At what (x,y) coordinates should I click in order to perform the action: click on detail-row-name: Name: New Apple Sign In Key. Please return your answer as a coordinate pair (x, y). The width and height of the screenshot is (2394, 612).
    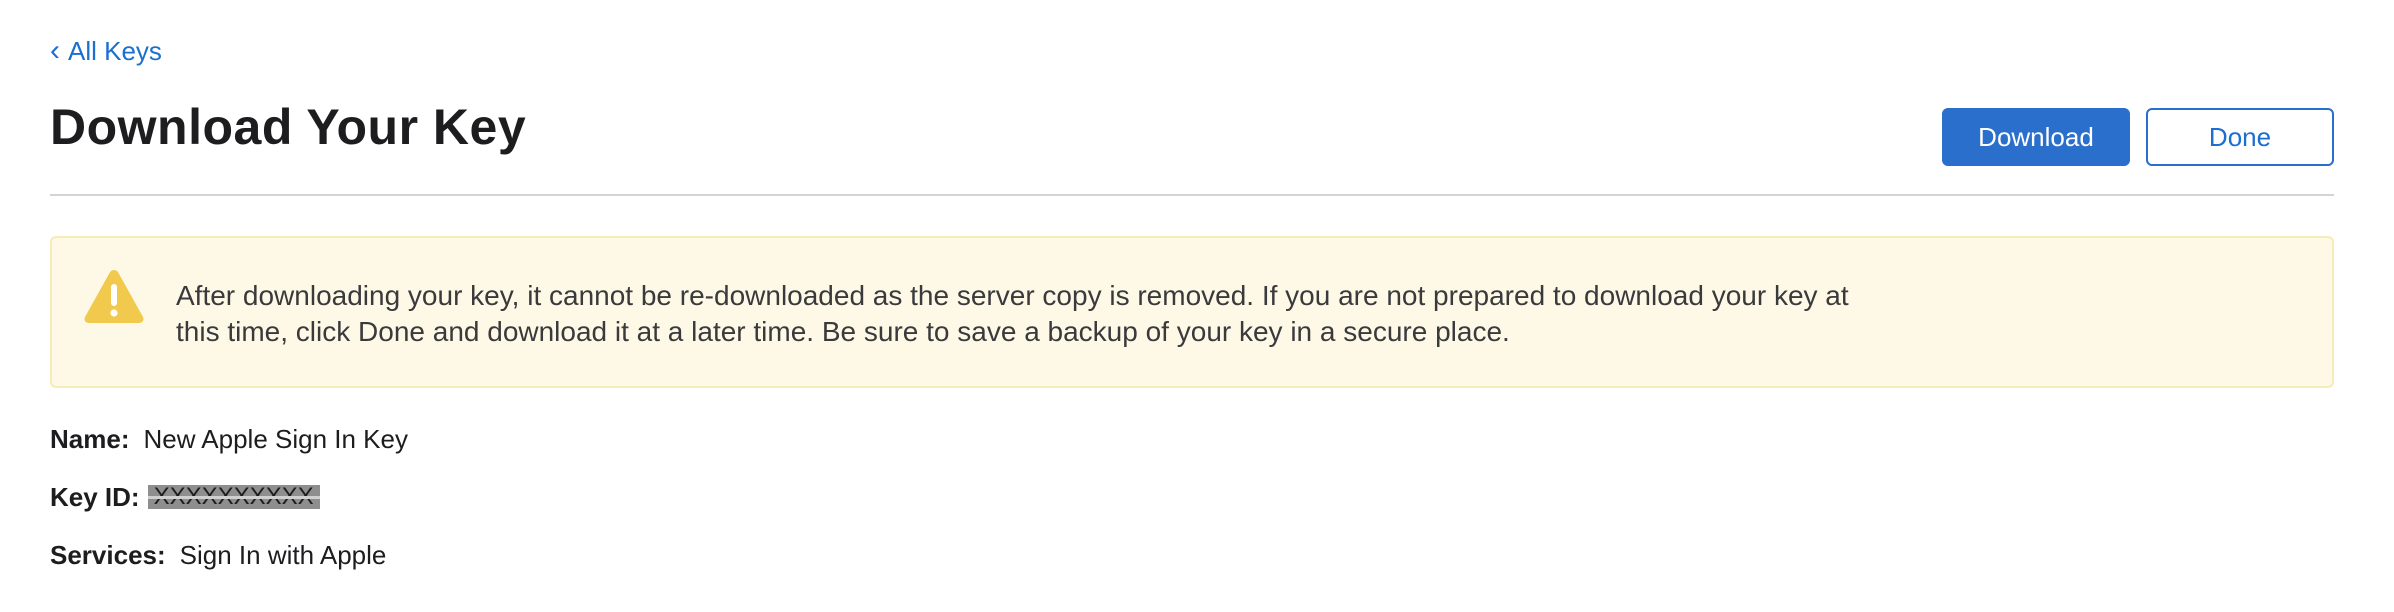
    Looking at the image, I should click on (229, 439).